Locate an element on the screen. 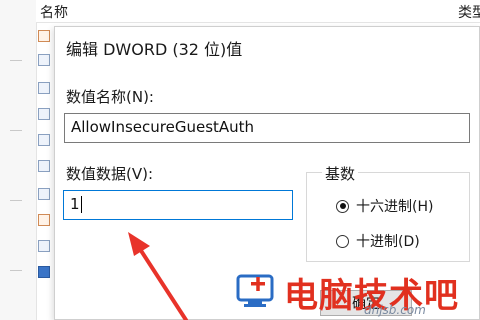 This screenshot has height=320, width=480. watermark-url: dnjsb.com is located at coordinates (395, 310).